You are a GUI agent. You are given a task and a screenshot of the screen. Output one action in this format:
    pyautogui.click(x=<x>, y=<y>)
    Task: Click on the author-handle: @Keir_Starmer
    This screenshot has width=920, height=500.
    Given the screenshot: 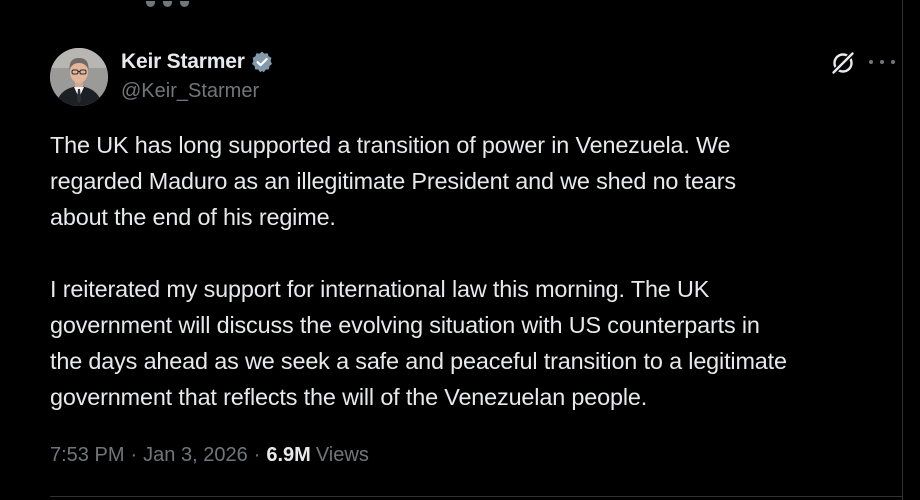 What is the action you would take?
    pyautogui.click(x=190, y=91)
    